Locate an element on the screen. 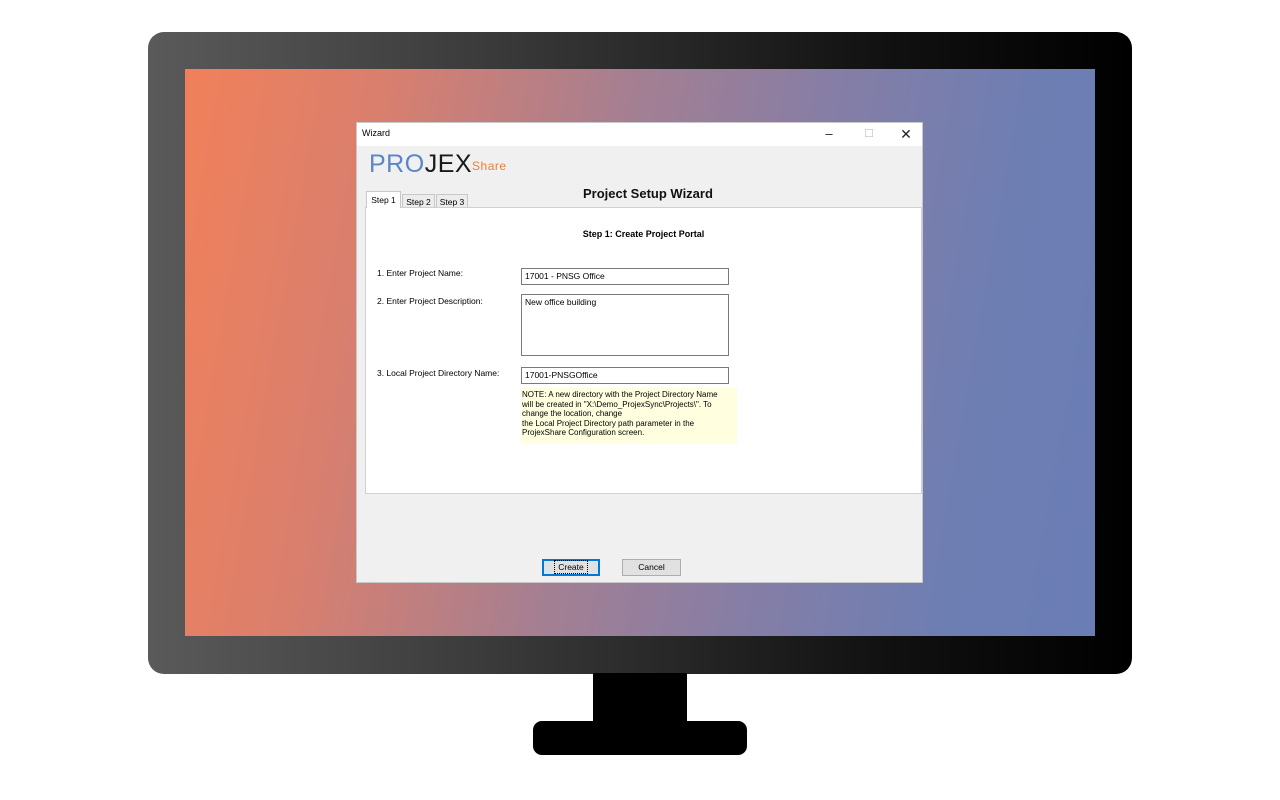 The image size is (1280, 800). projexshare-logo: PROJEXShare is located at coordinates (438, 164).